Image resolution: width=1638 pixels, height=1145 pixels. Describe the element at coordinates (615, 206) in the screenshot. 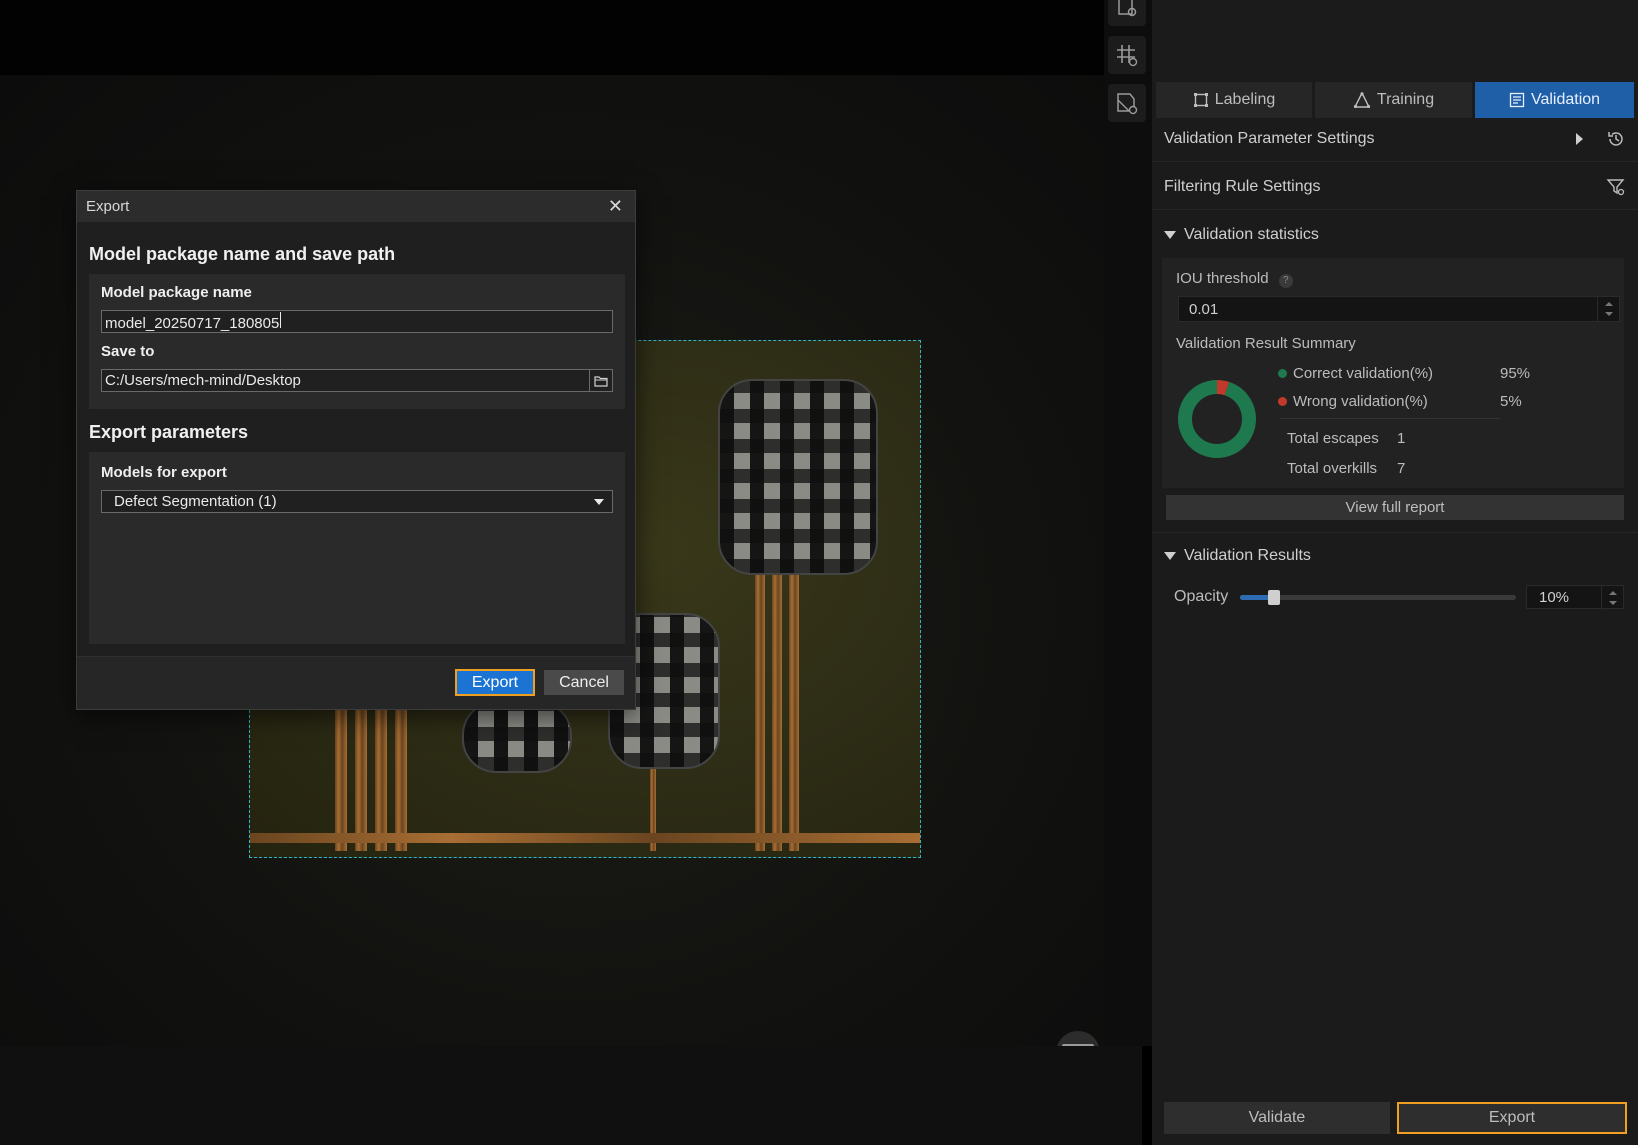

I see `close-icon: ✕` at that location.